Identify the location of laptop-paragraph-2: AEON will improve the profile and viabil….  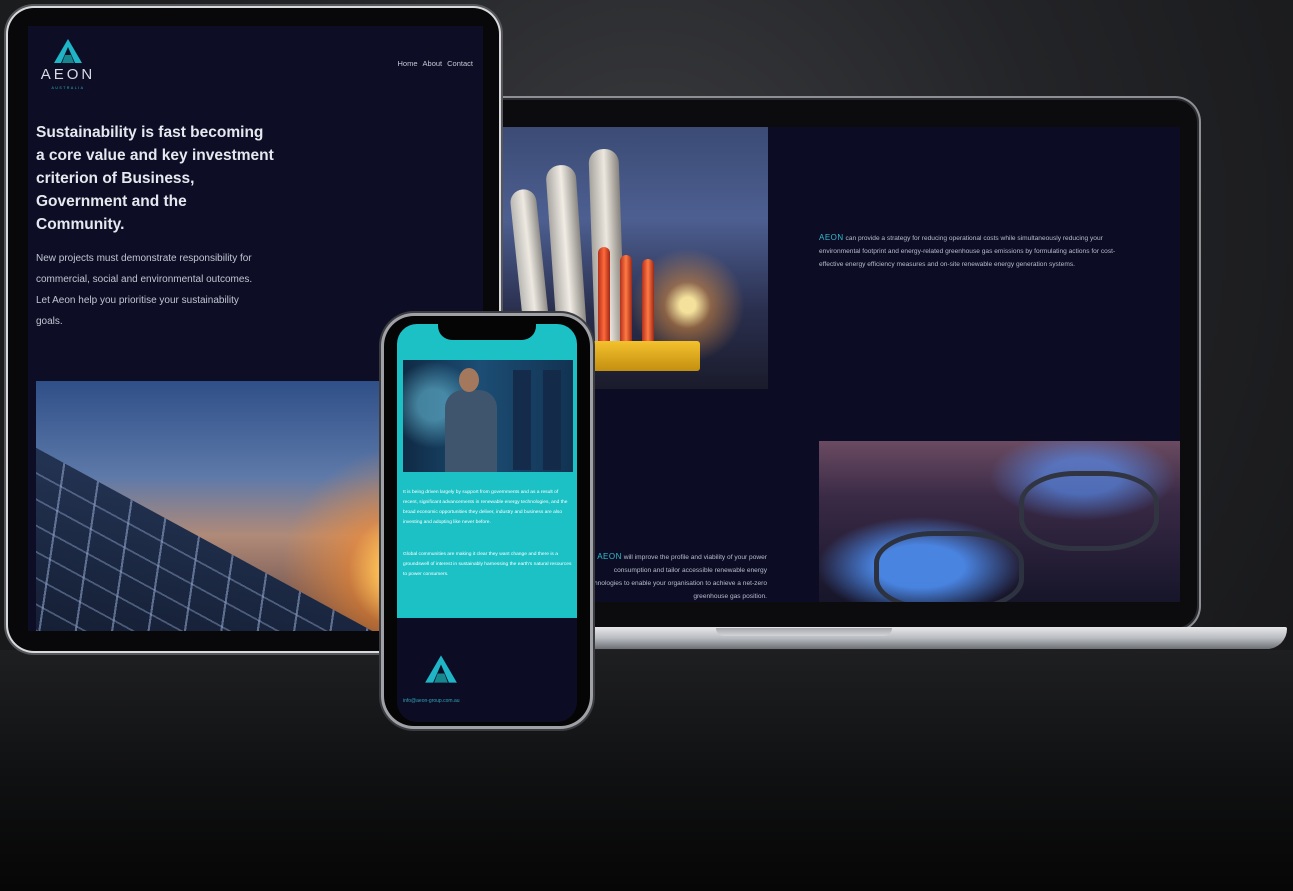
(673, 576).